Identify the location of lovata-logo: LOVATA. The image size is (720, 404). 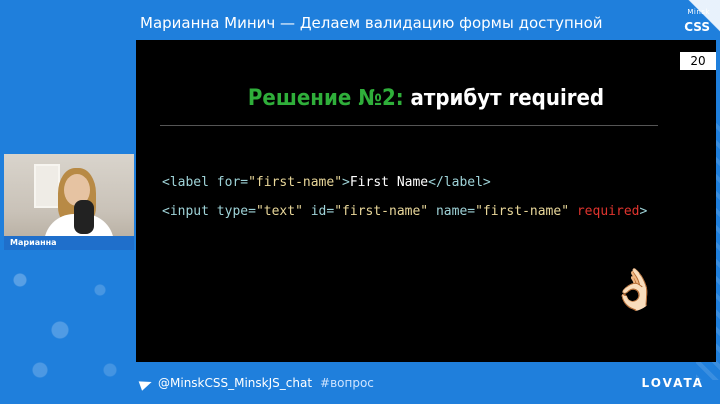
(672, 383).